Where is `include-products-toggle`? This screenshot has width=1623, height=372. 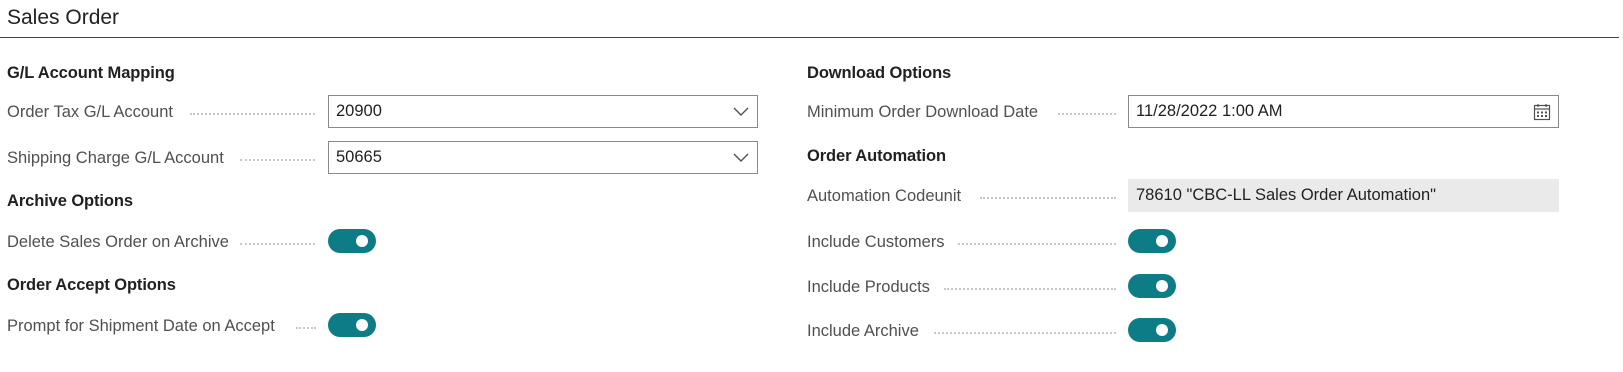 include-products-toggle is located at coordinates (1152, 286).